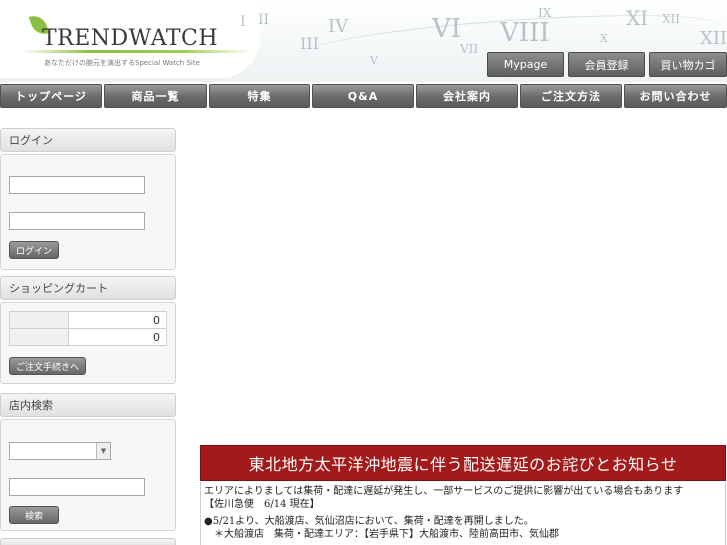 This screenshot has height=545, width=727. What do you see at coordinates (688, 64) in the screenshot?
I see `cart-button: 買い物カゴ` at bounding box center [688, 64].